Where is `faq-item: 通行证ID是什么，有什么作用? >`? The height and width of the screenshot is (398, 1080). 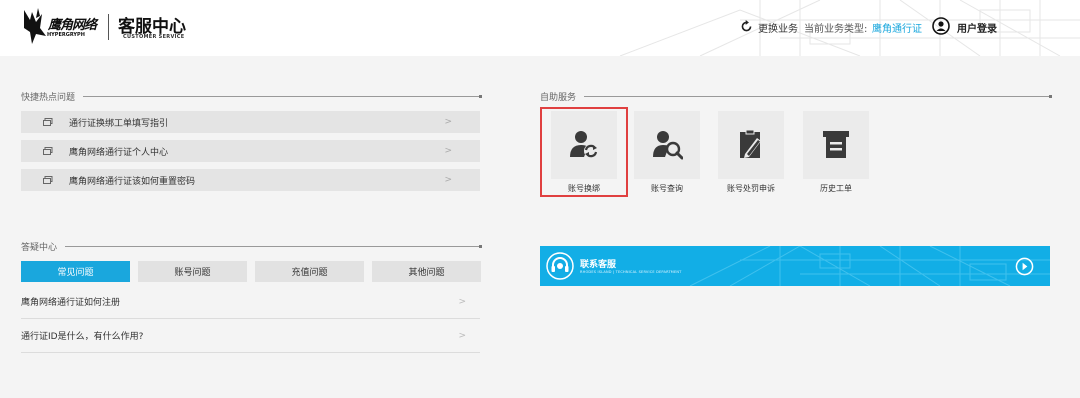
faq-item: 通行证ID是什么，有什么作用? > is located at coordinates (250, 336).